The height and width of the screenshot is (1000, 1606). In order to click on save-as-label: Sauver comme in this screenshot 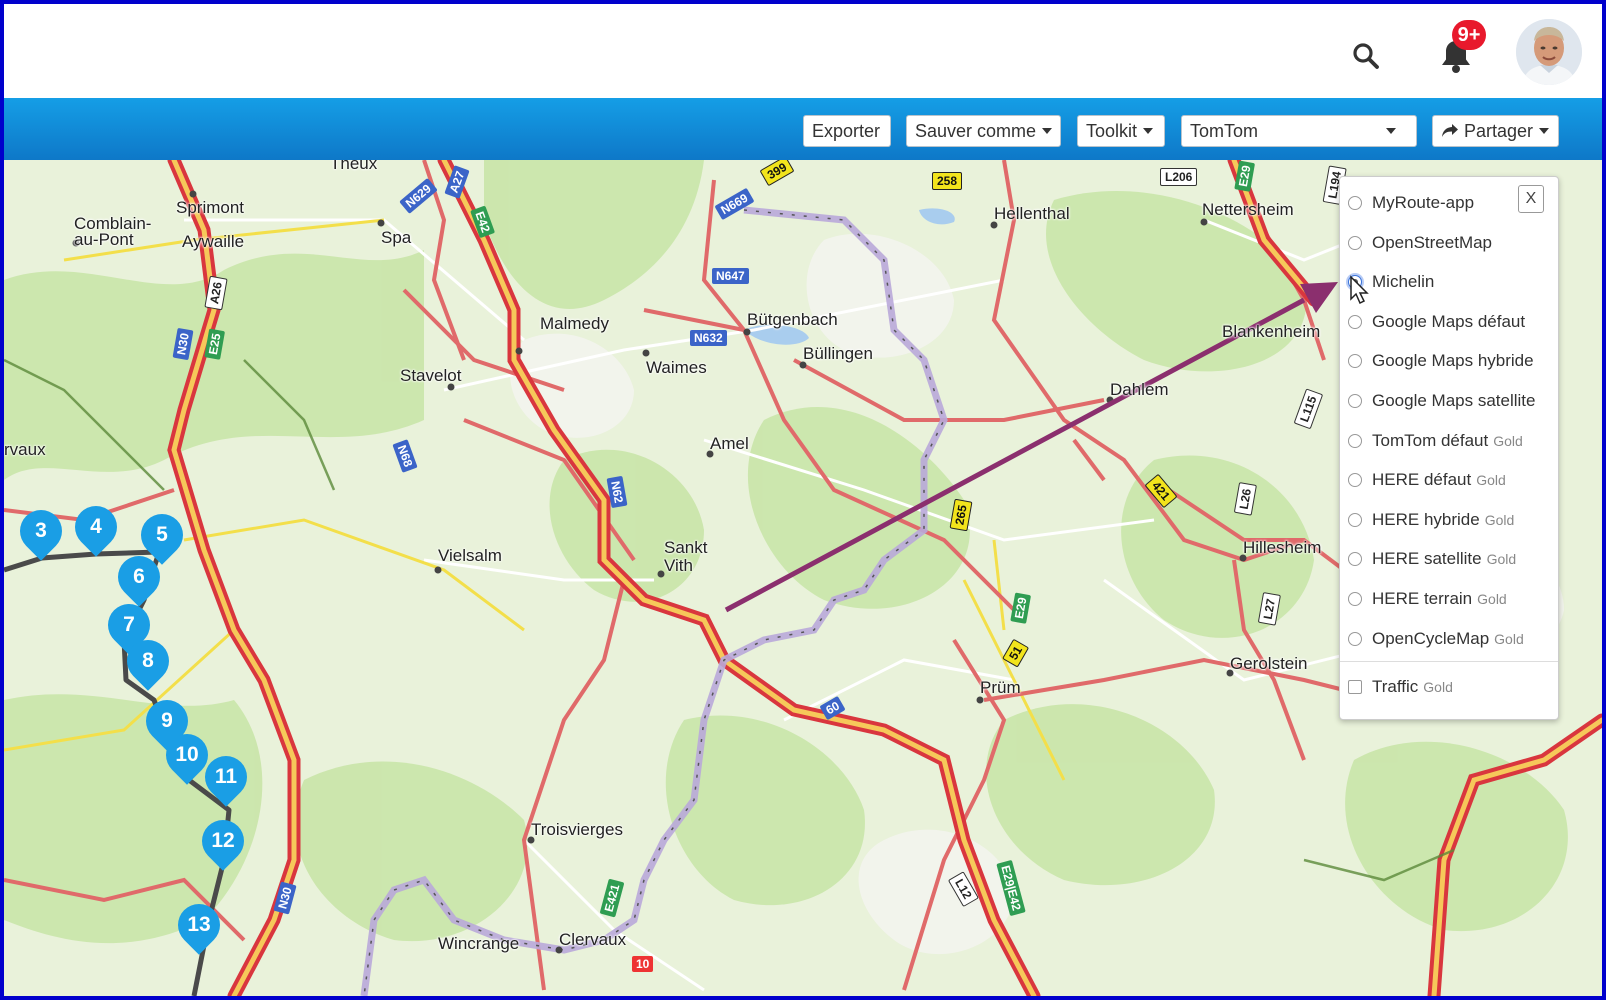, I will do `click(976, 130)`.